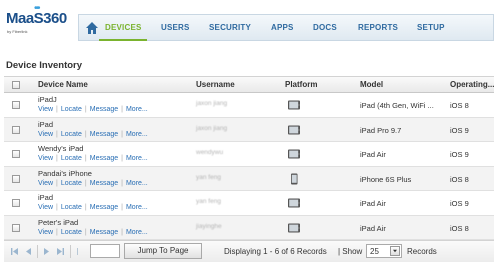 The width and height of the screenshot is (494, 264). Describe the element at coordinates (63, 84) in the screenshot. I see `column-header-device-name: Device Name` at that location.